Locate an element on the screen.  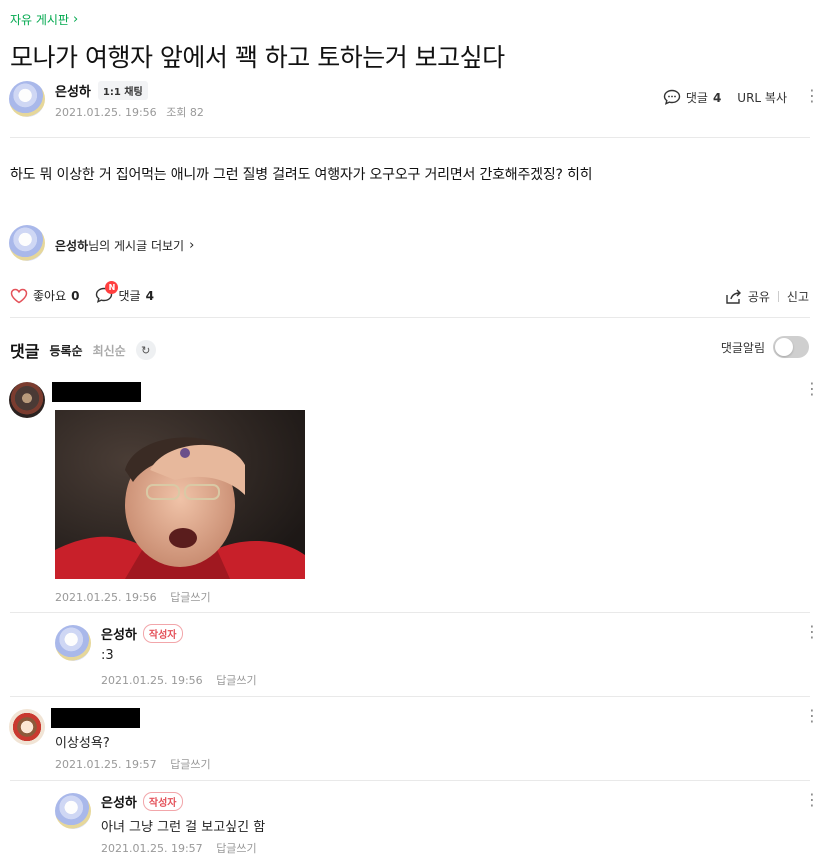
facepalm-photo is located at coordinates (180, 494).